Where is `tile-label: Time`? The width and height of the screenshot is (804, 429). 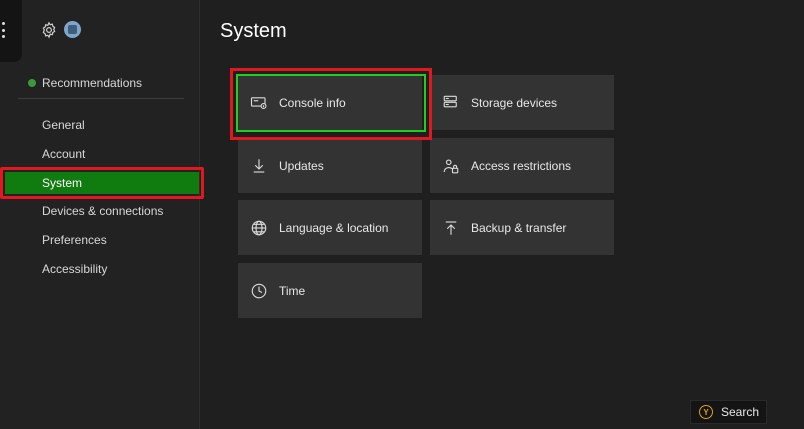 tile-label: Time is located at coordinates (292, 290).